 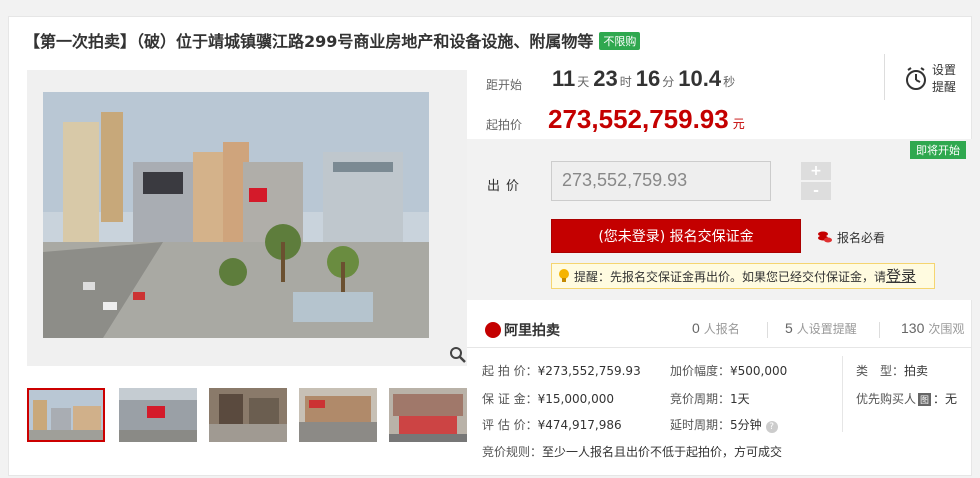 I want to click on ali-logo-icon, so click(x=493, y=330).